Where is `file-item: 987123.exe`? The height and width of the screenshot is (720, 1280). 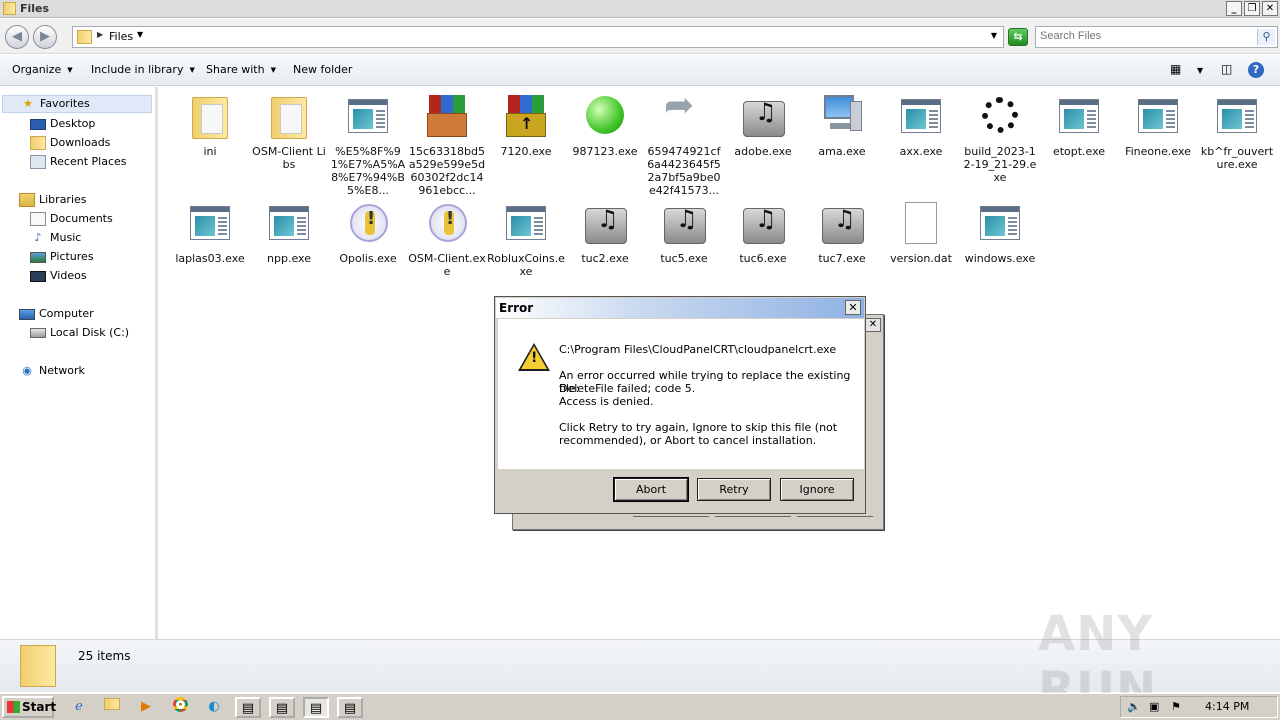 file-item: 987123.exe is located at coordinates (605, 125).